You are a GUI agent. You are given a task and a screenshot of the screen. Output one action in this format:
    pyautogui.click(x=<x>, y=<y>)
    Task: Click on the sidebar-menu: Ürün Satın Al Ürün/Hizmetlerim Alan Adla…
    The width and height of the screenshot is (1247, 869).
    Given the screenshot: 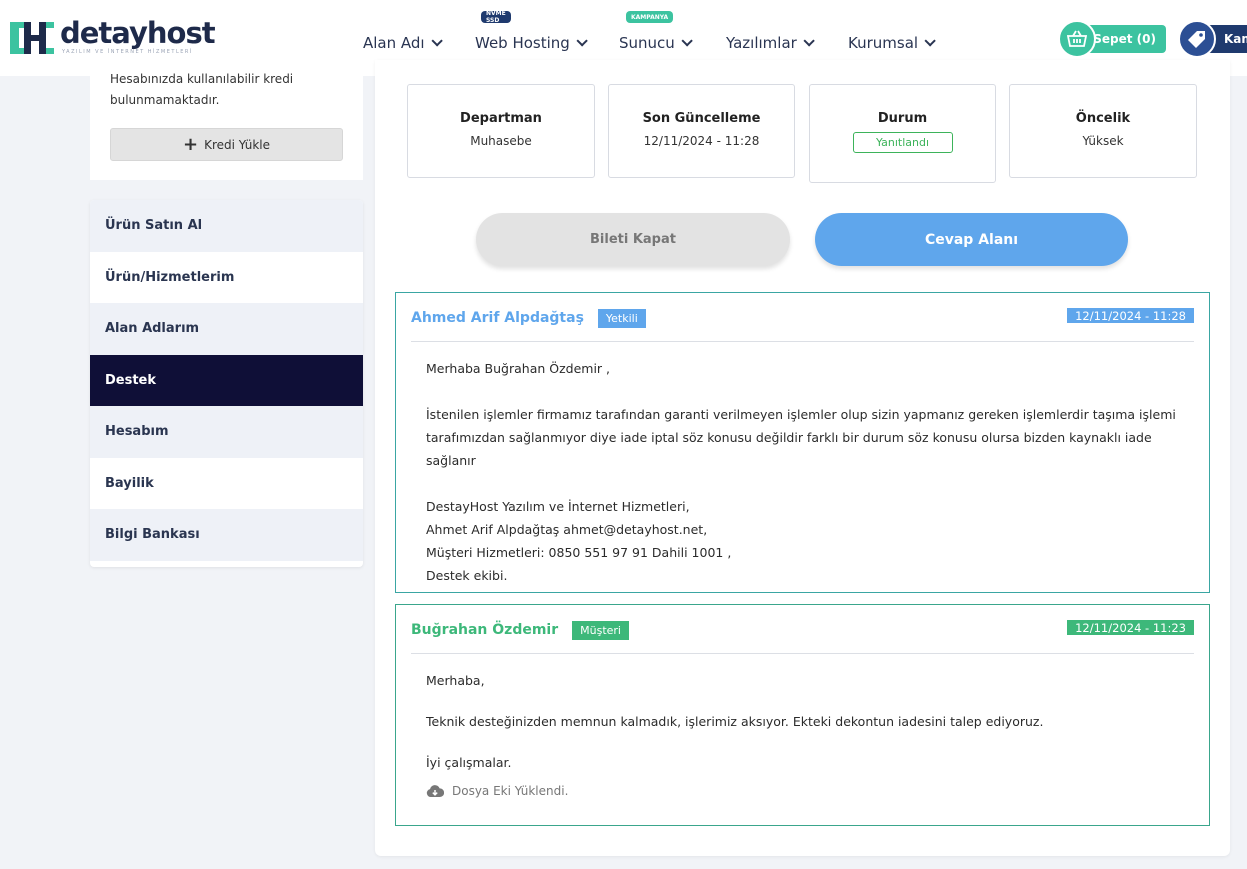 What is the action you would take?
    pyautogui.click(x=226, y=383)
    